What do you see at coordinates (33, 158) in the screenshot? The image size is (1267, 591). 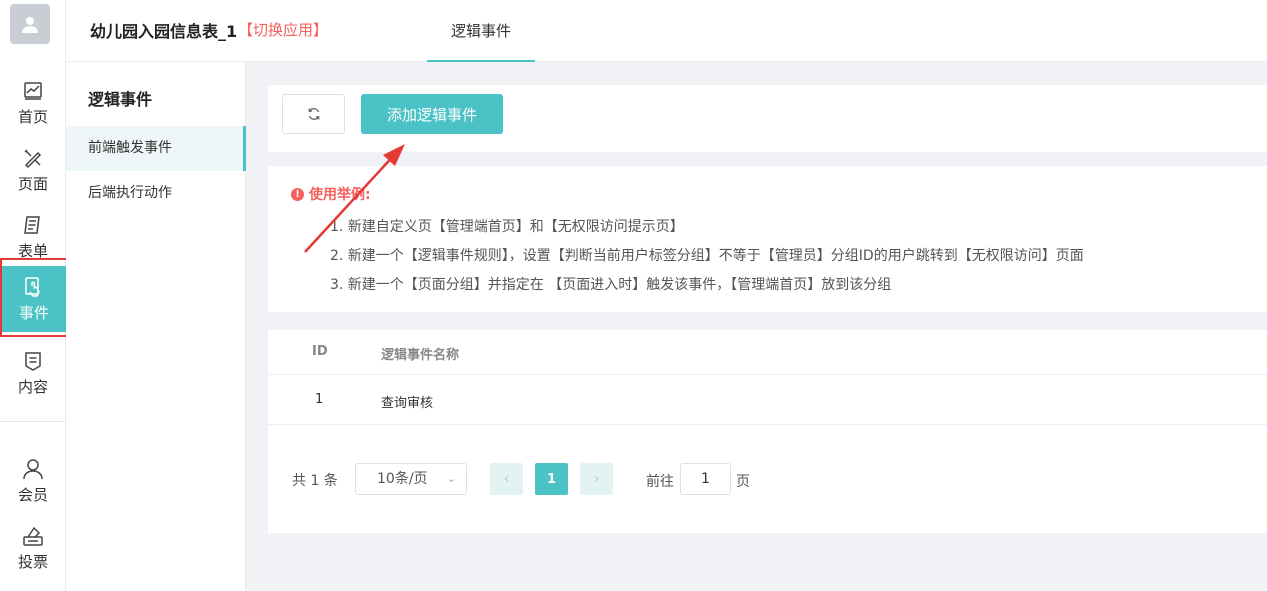 I see `design-icon` at bounding box center [33, 158].